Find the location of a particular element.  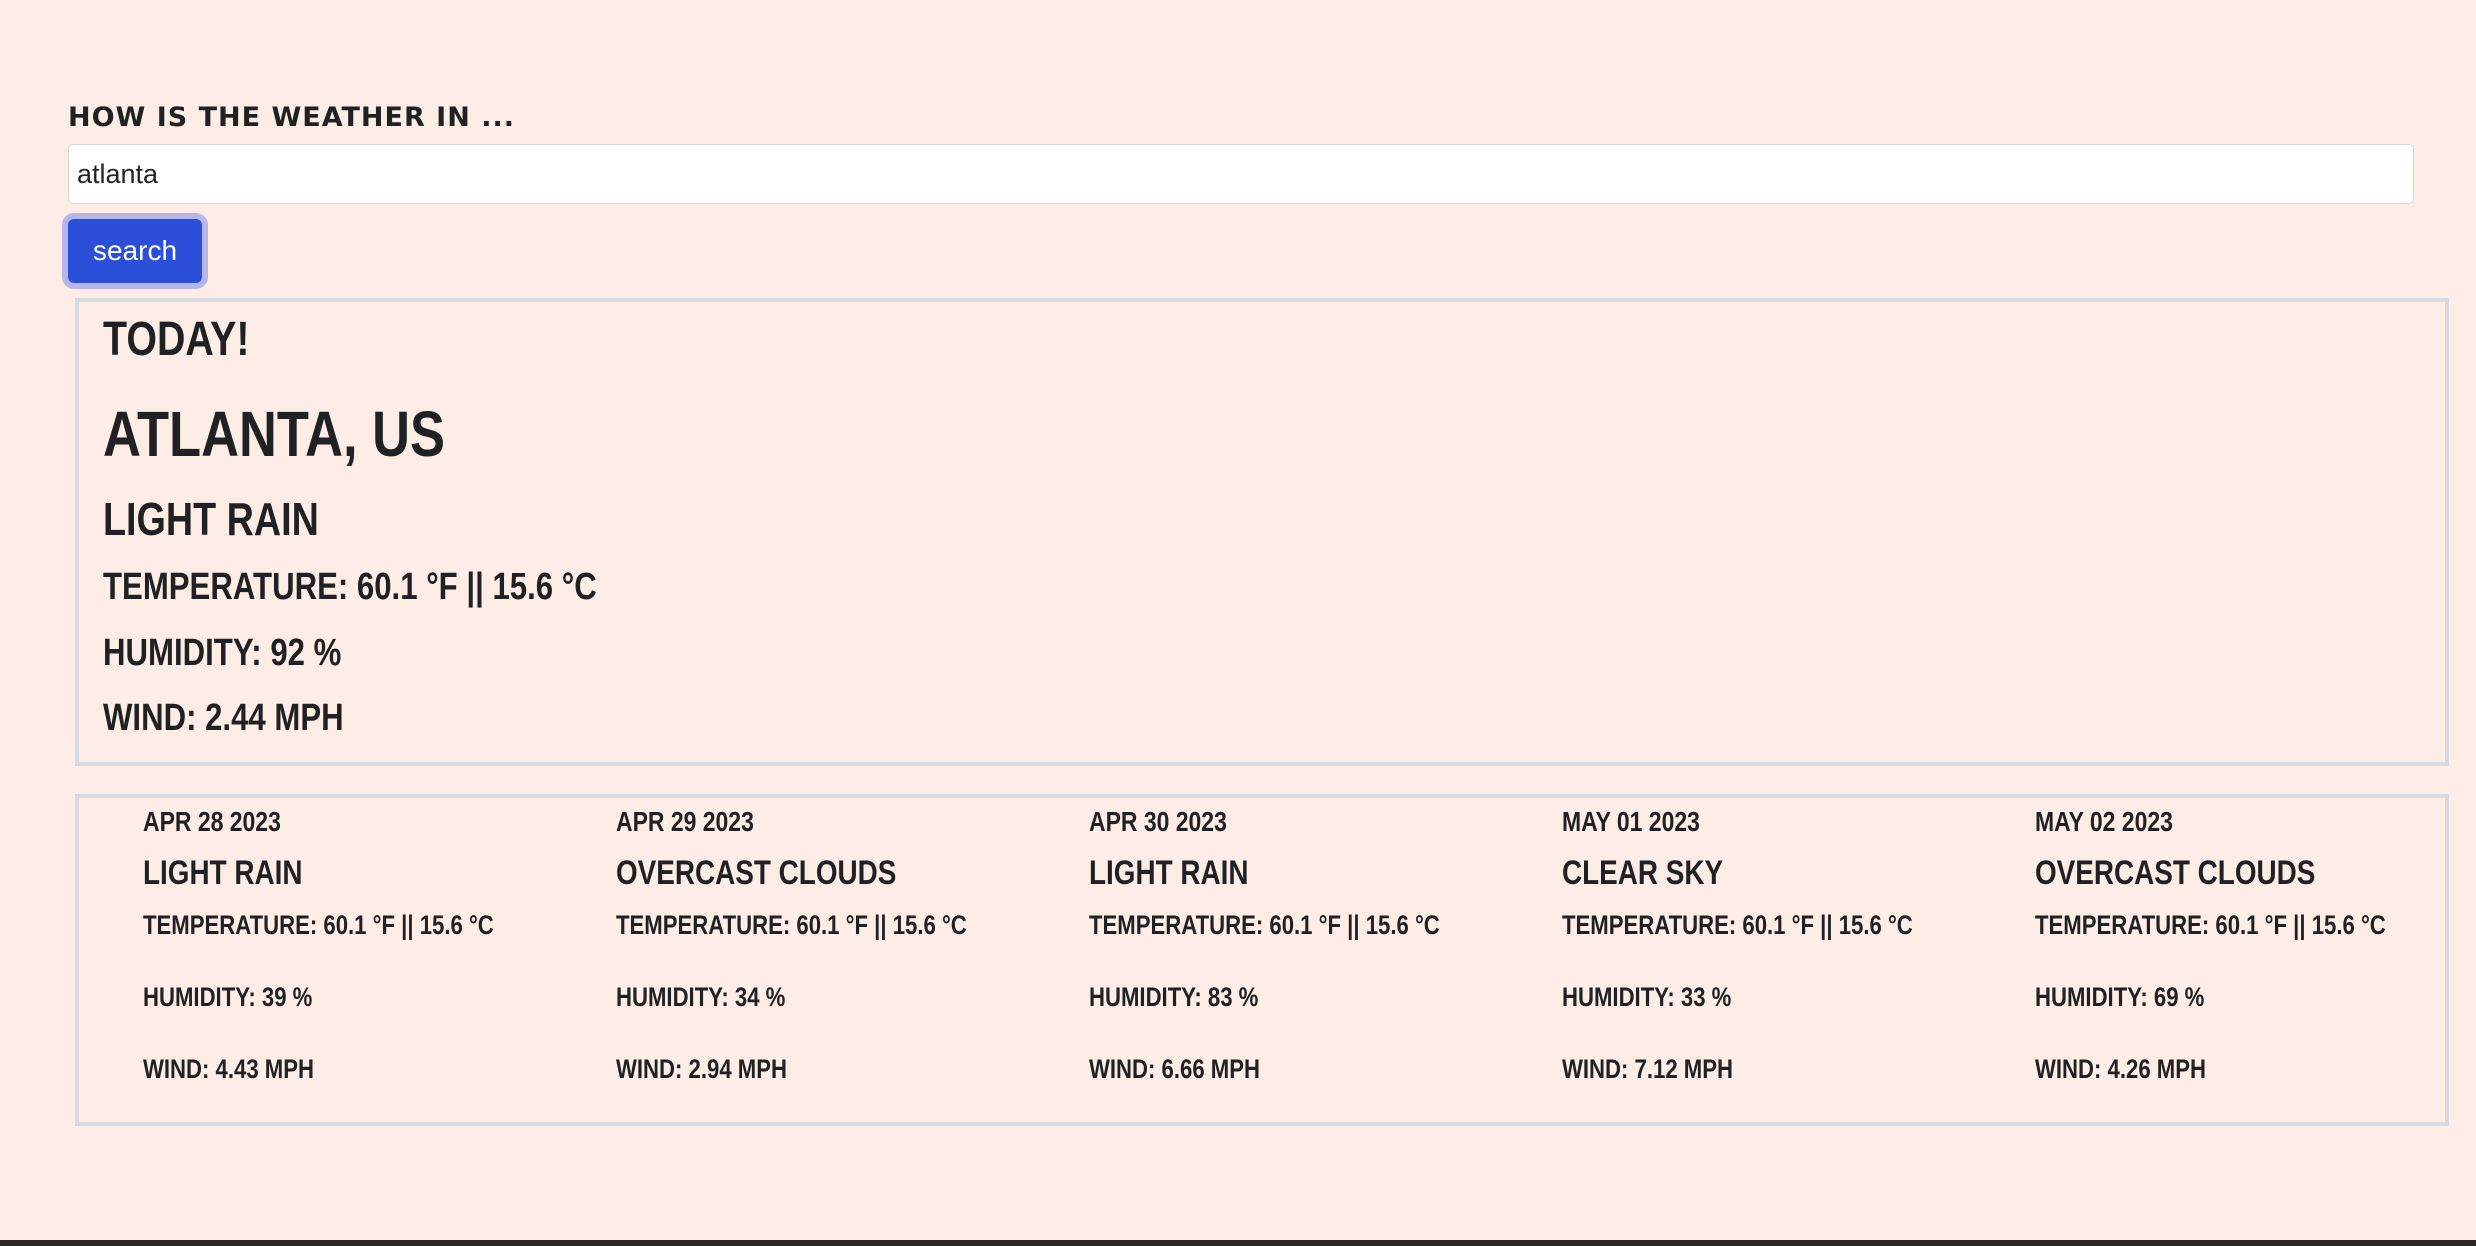

city-search-input is located at coordinates (1241, 174).